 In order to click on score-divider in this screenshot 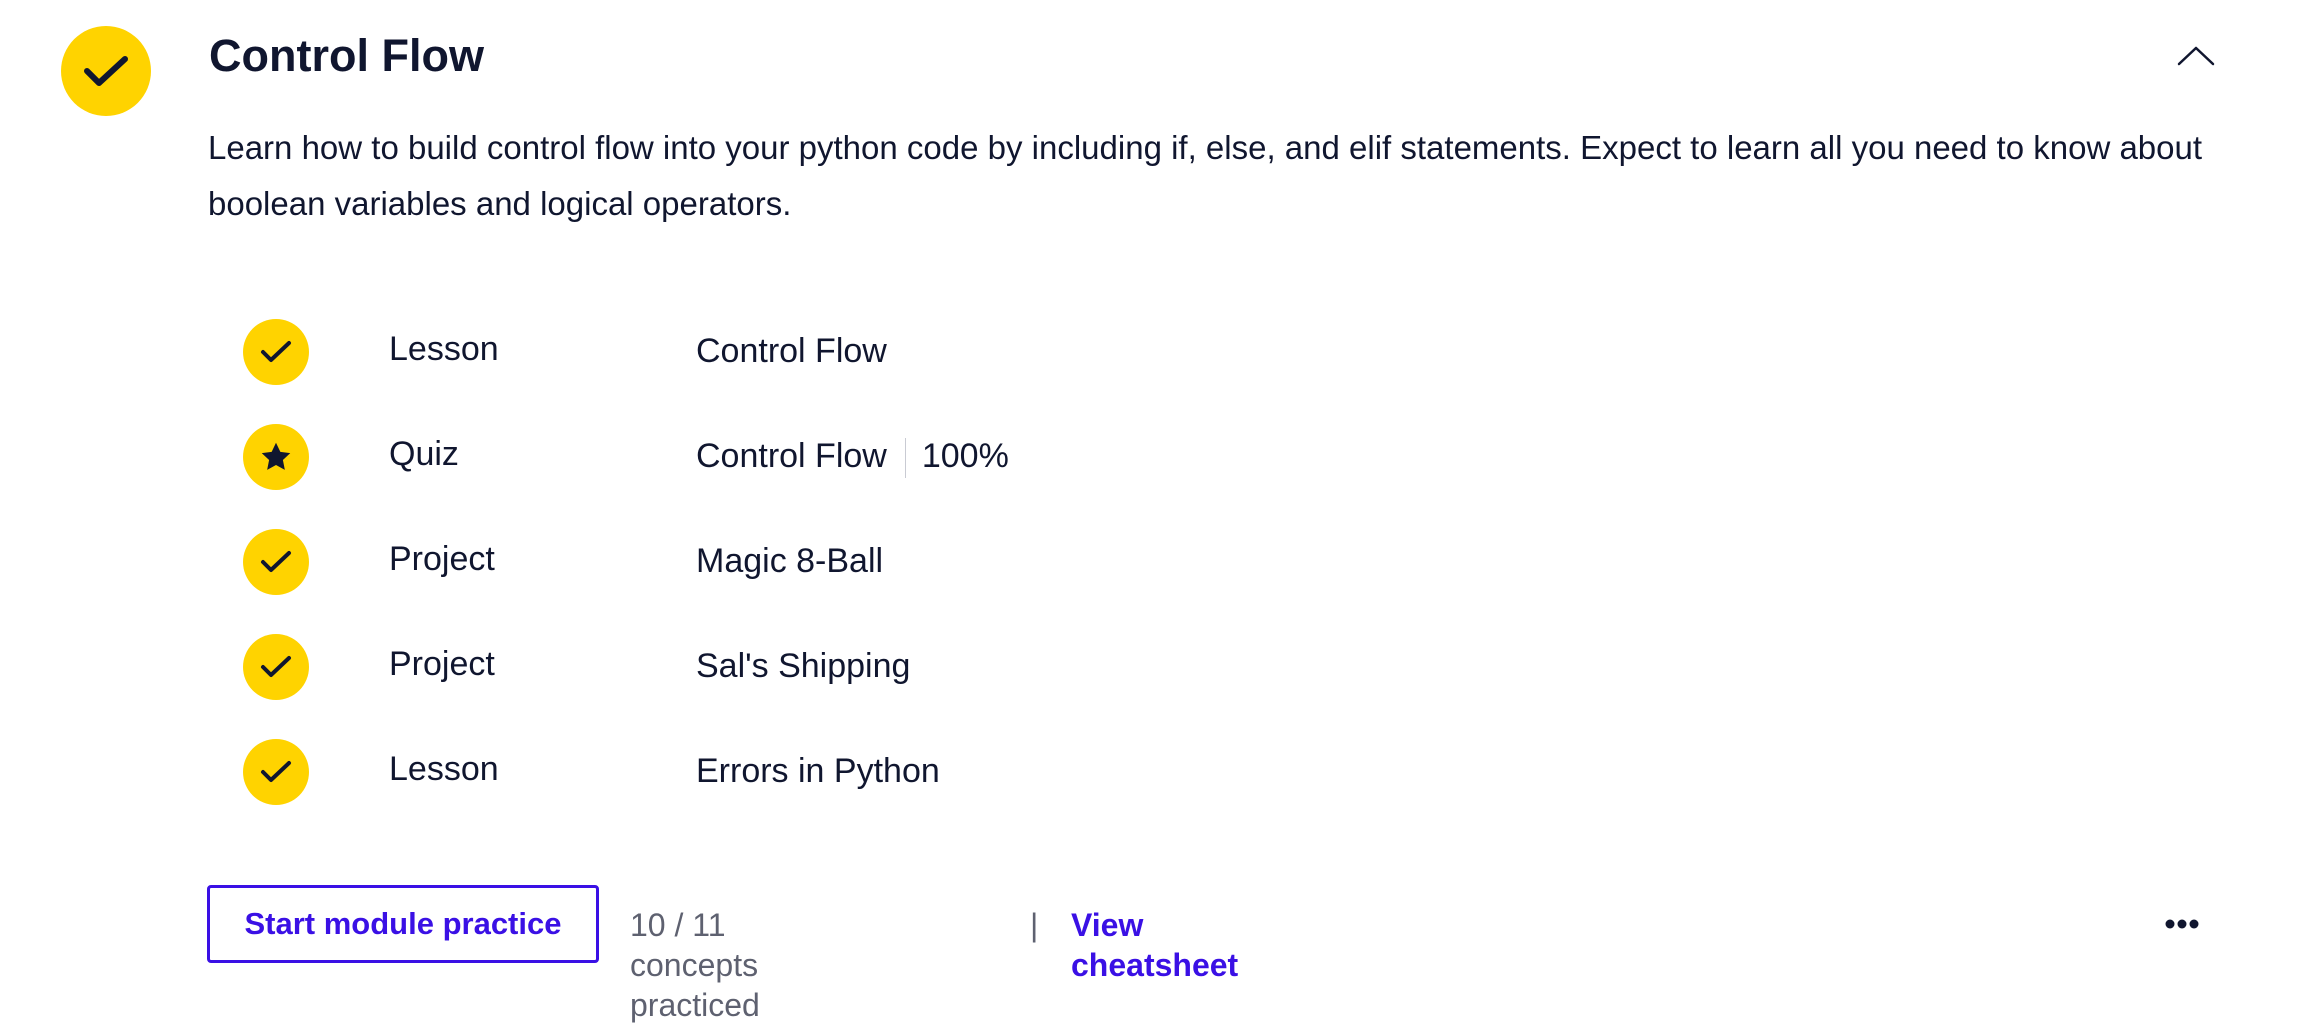, I will do `click(905, 458)`.